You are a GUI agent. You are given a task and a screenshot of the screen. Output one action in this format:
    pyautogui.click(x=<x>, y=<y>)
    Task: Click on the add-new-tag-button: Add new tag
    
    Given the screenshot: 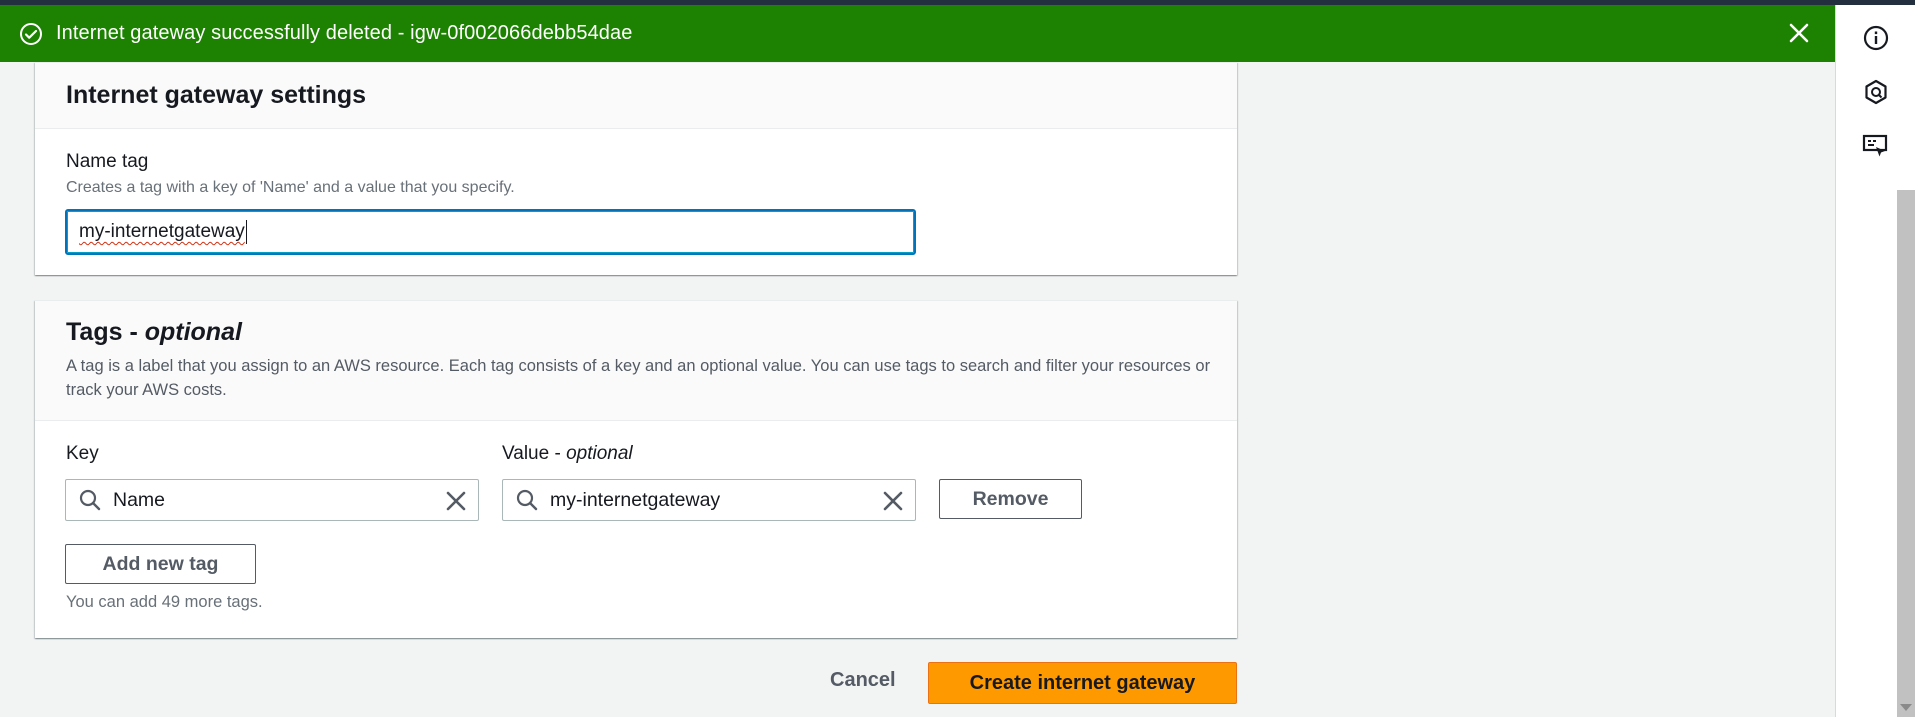 What is the action you would take?
    pyautogui.click(x=160, y=564)
    